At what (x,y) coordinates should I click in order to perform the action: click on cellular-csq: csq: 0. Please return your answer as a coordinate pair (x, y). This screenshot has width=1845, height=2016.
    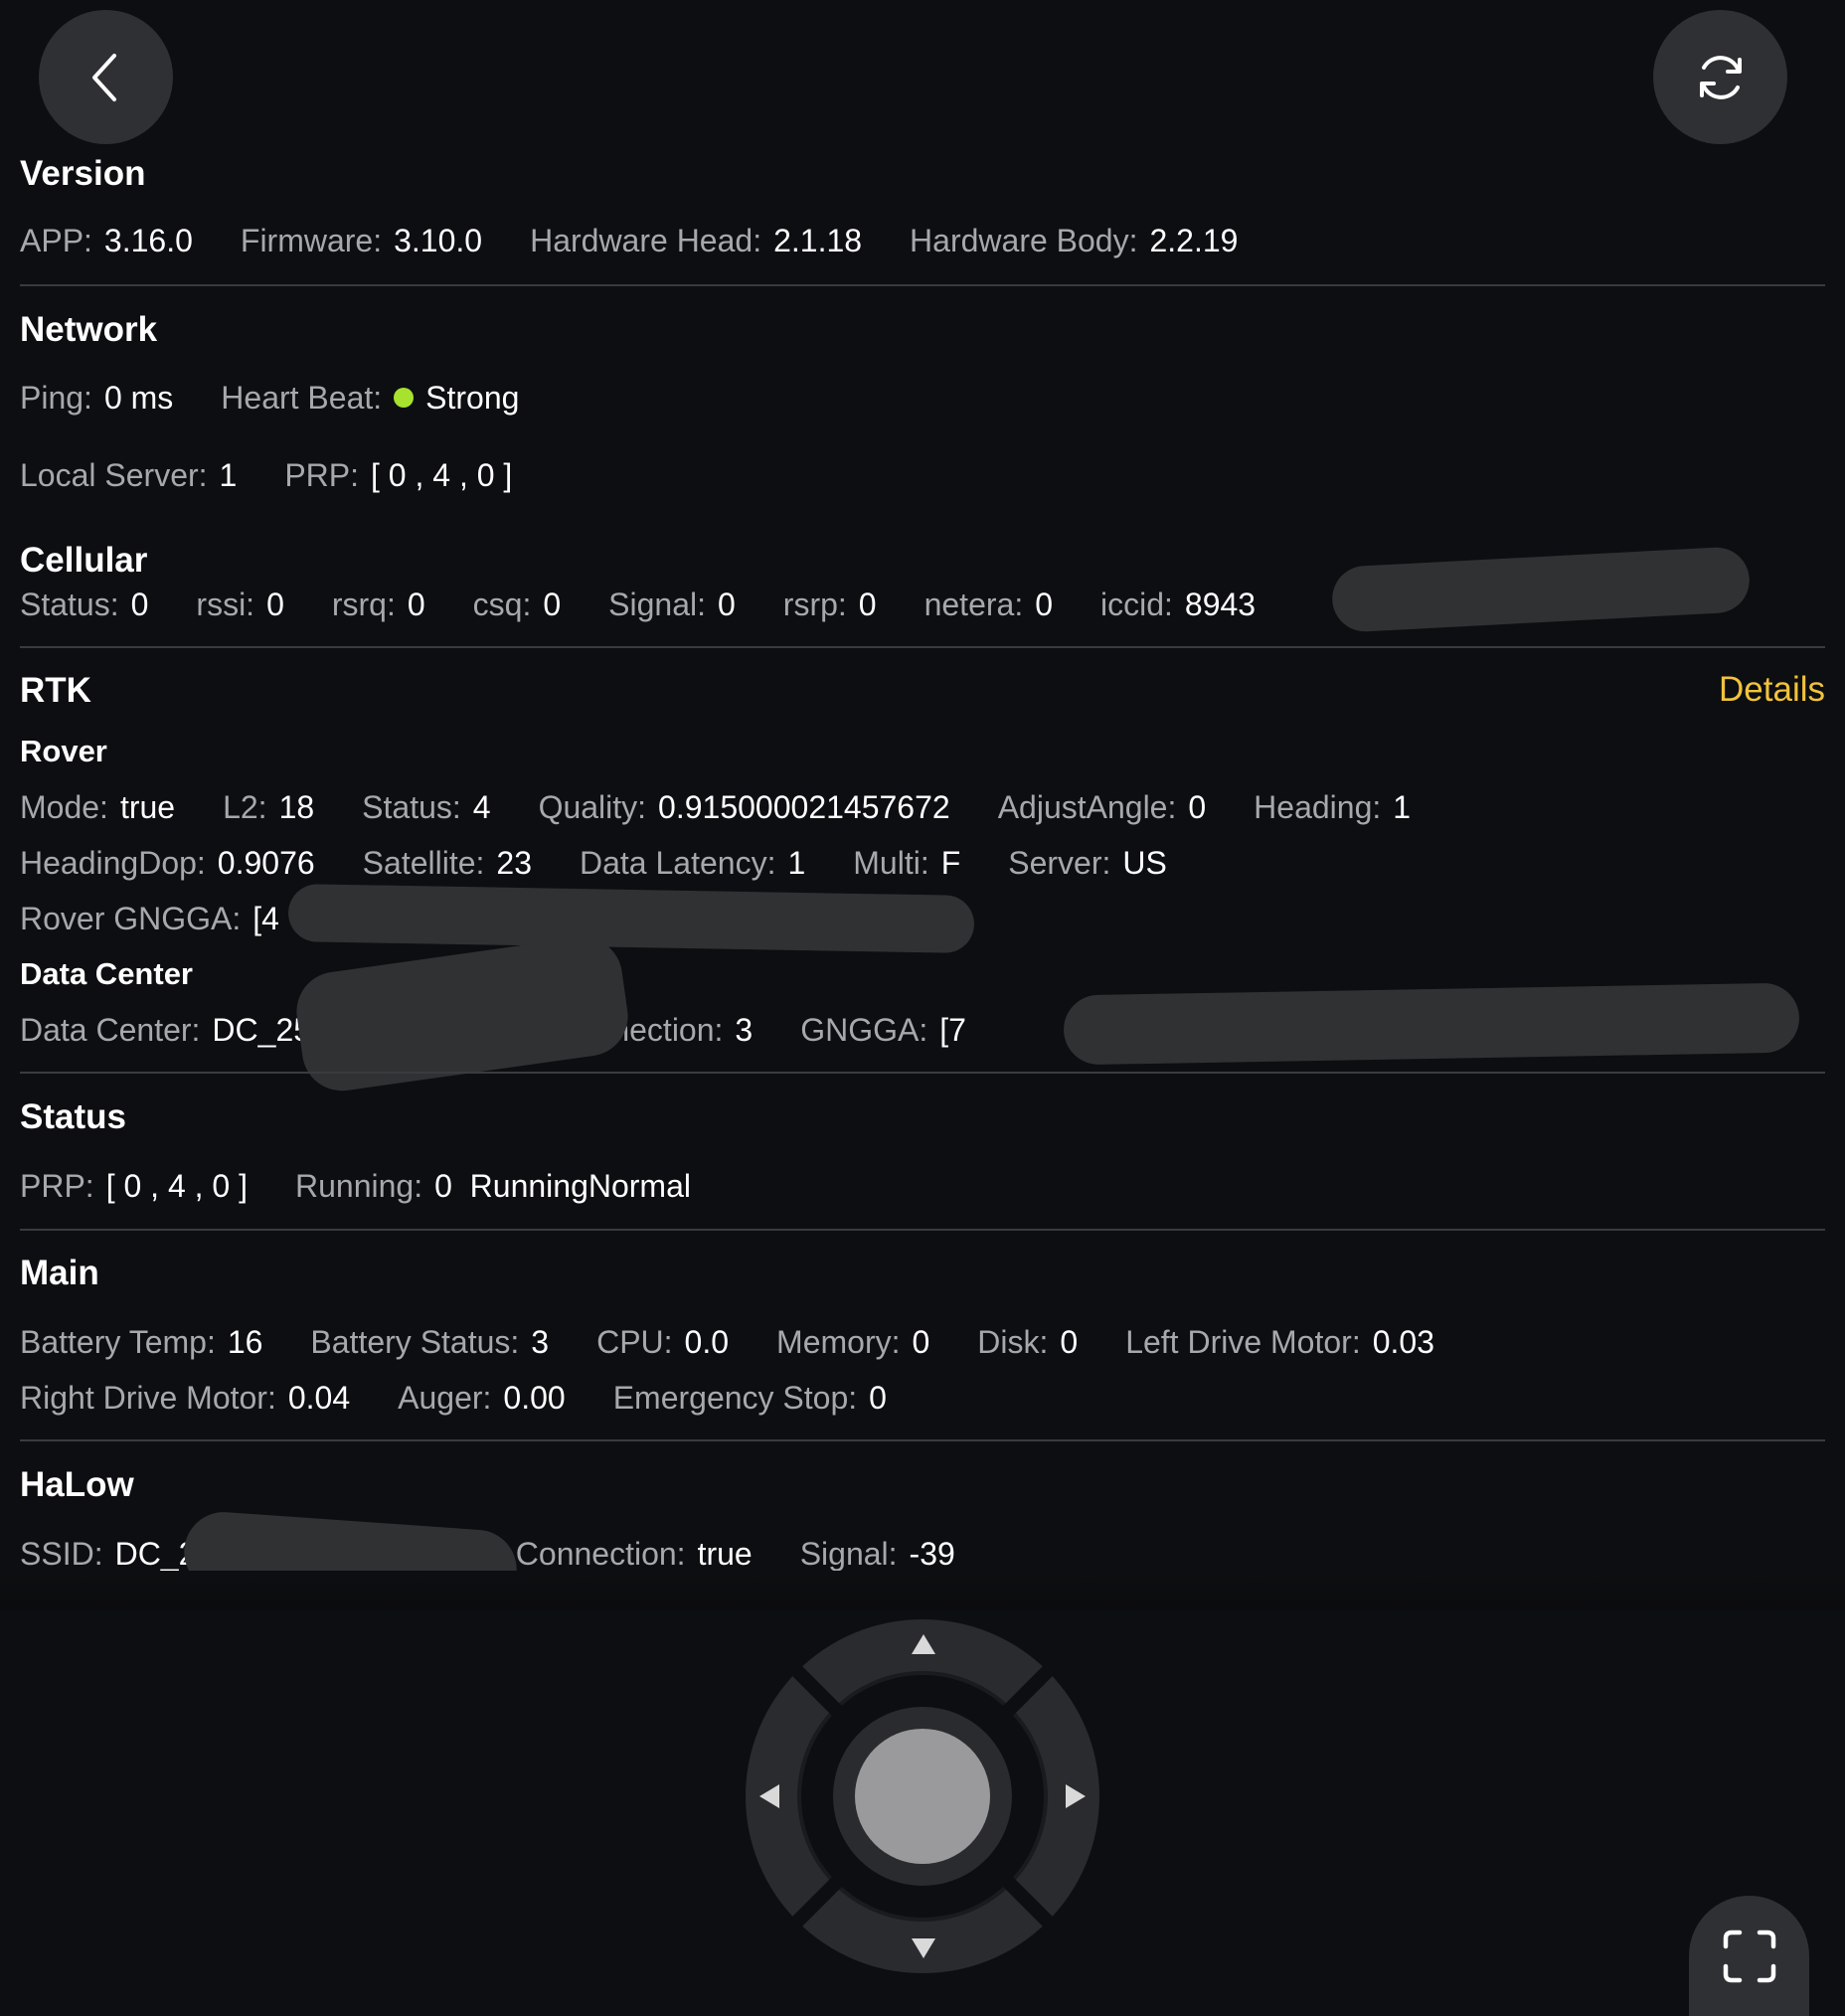
    Looking at the image, I should click on (517, 604).